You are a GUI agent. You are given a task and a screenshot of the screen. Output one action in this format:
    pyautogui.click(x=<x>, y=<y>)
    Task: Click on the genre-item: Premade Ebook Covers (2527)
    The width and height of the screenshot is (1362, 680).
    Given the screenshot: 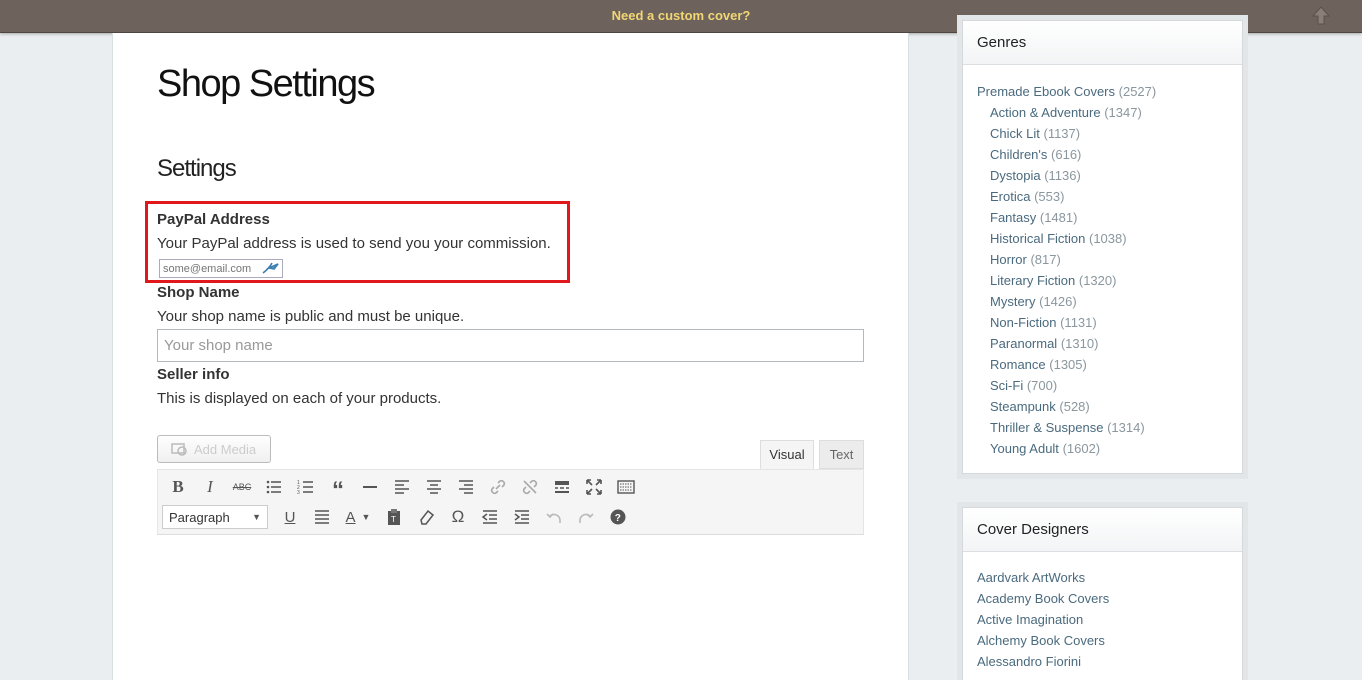 What is the action you would take?
    pyautogui.click(x=1066, y=91)
    